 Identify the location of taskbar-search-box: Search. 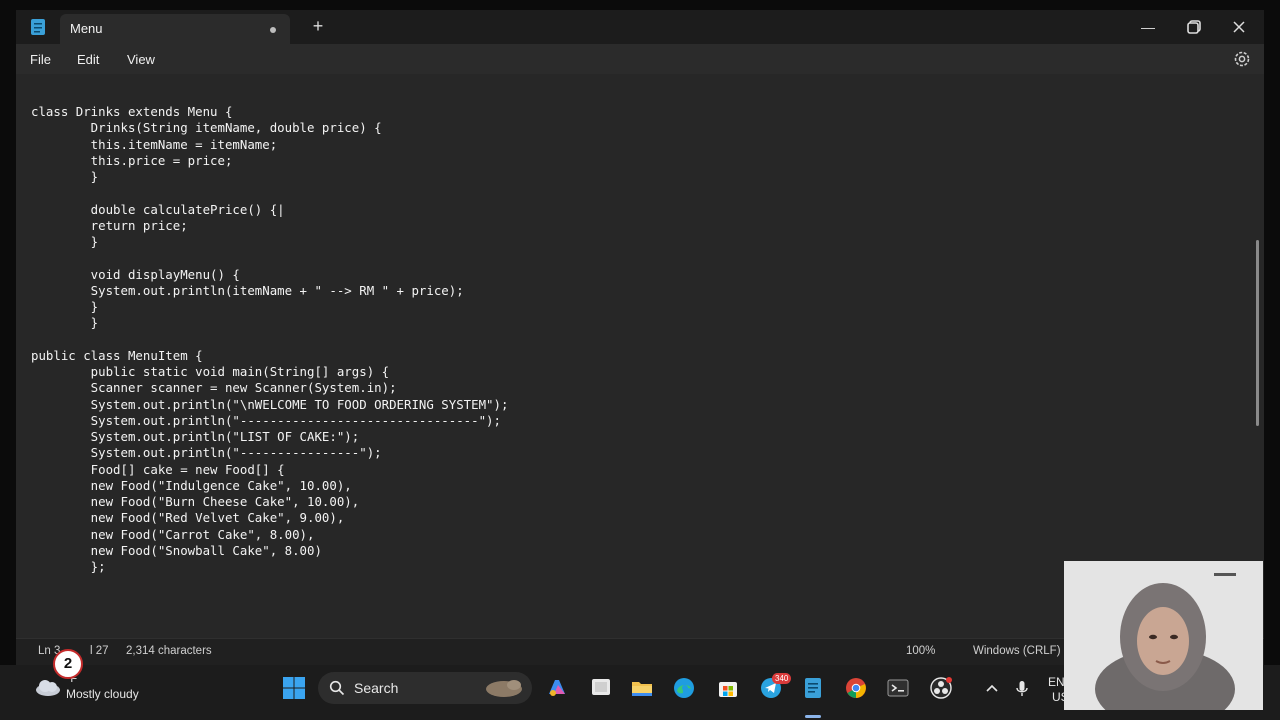
(425, 688).